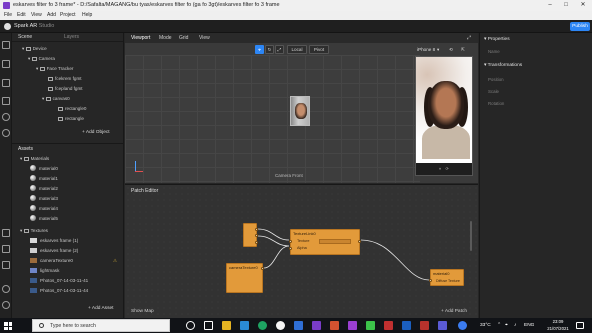 This screenshot has width=592, height=333. I want to click on move-tool-button: ⌖, so click(259, 49).